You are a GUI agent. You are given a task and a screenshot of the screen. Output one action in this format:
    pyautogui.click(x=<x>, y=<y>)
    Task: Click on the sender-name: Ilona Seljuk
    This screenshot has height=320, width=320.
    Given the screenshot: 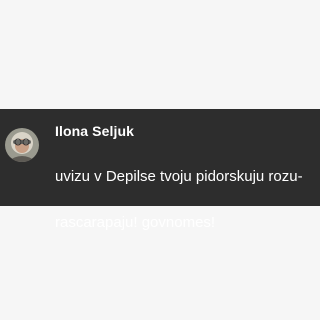 What is the action you would take?
    pyautogui.click(x=94, y=131)
    